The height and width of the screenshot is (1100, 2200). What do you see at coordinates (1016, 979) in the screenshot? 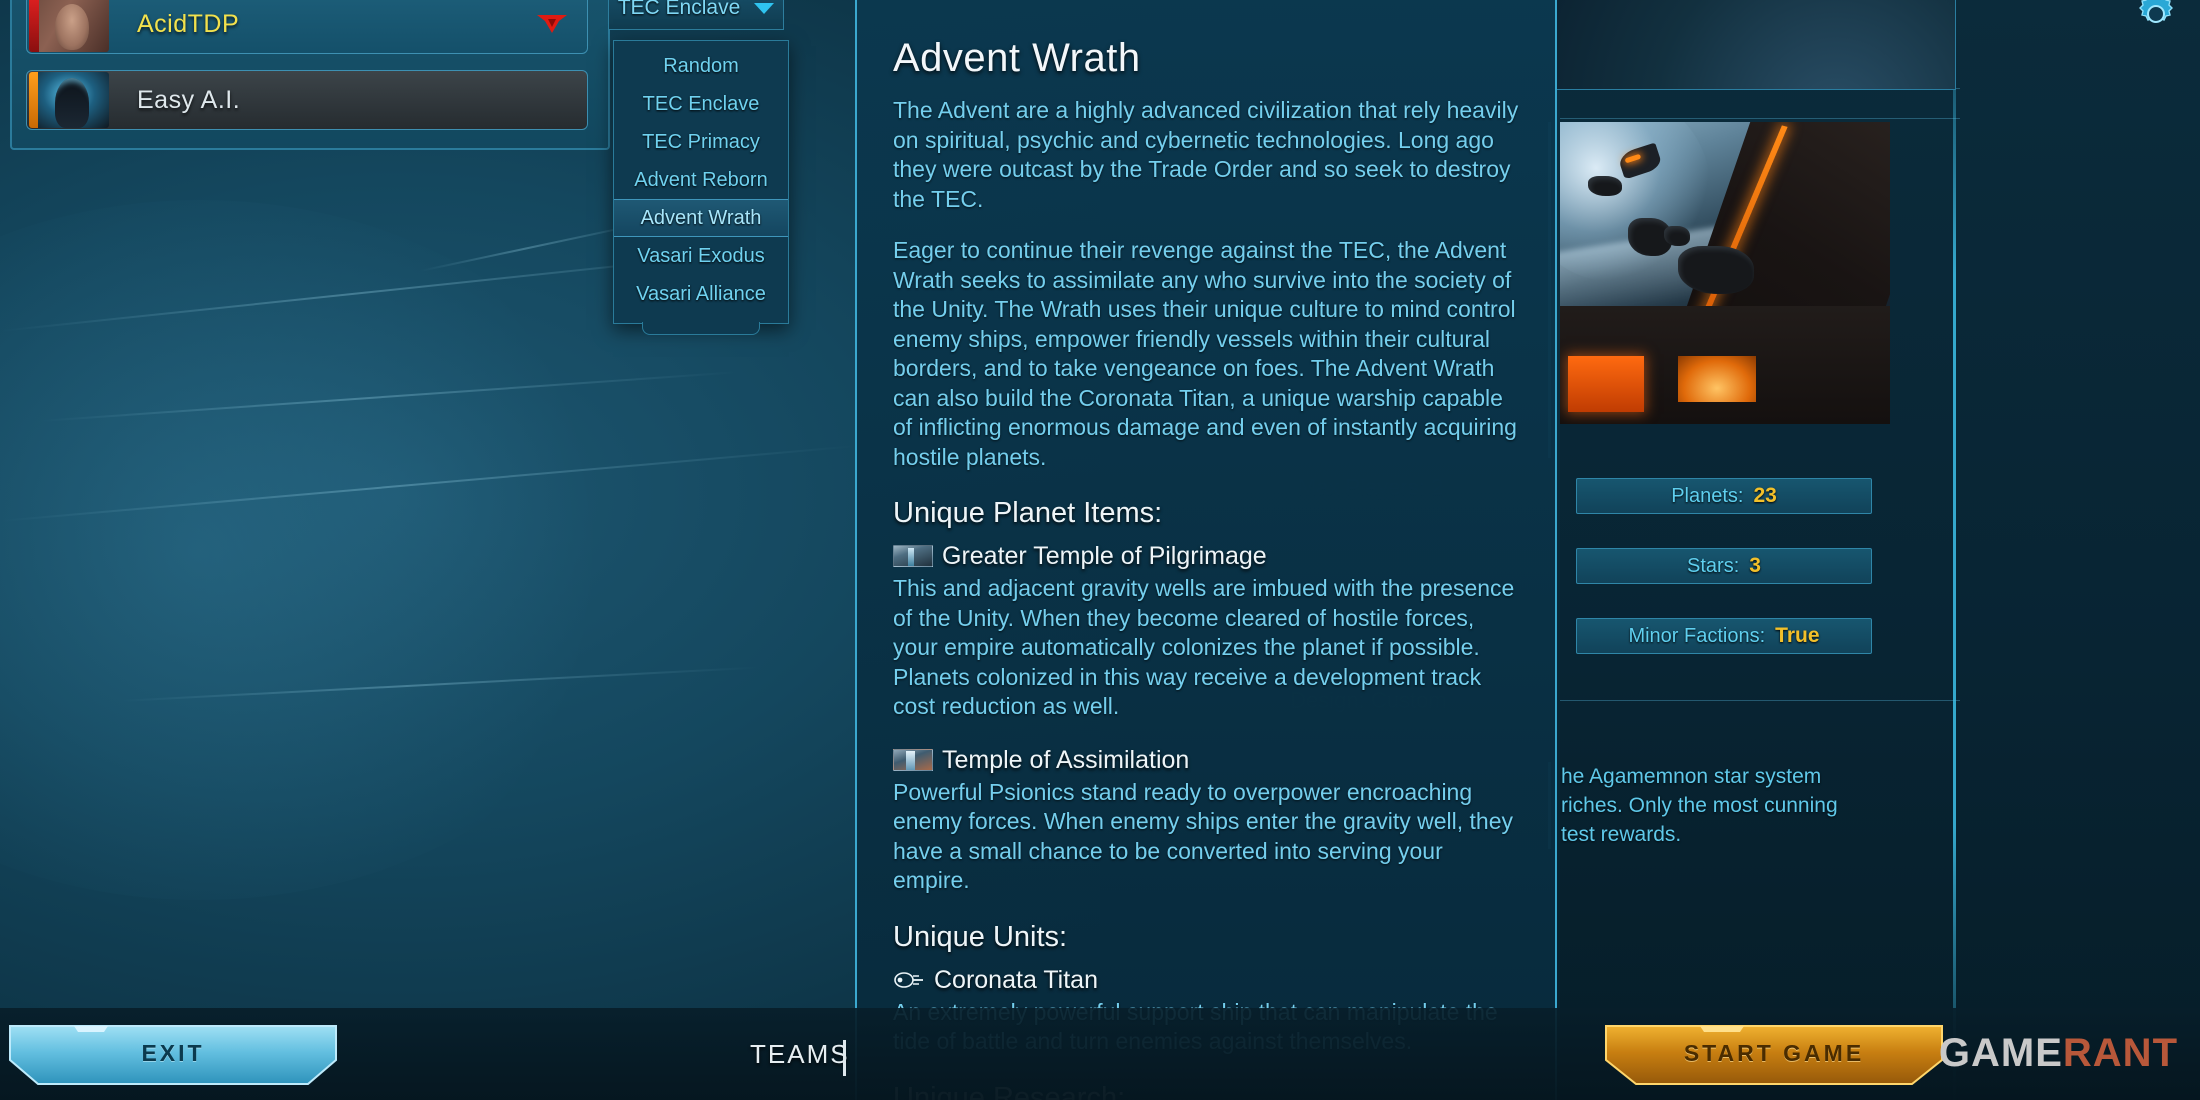
I see `entry-name: Coronata Titan` at bounding box center [1016, 979].